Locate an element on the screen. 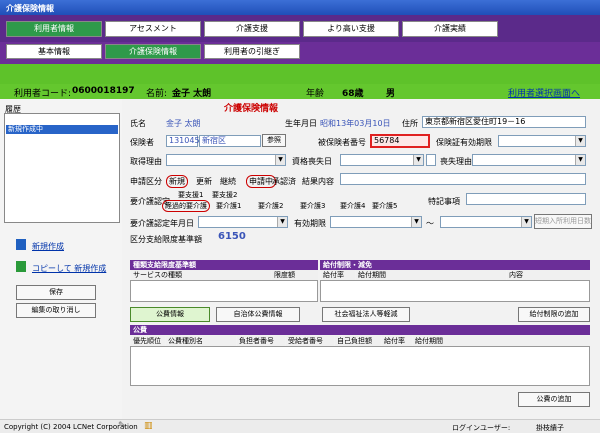 This screenshot has width=600, height=433. col-recipient-no: 受給者番号 is located at coordinates (310, 341).